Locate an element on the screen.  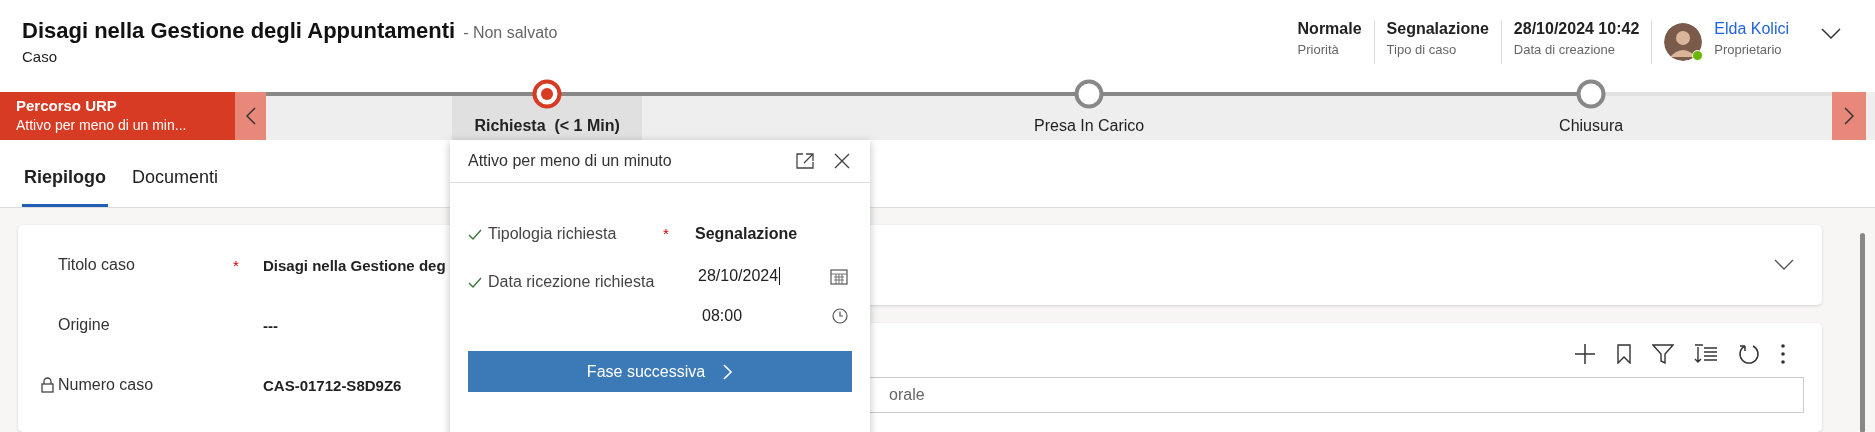
field-label: Tipologia richiesta is located at coordinates (553, 234).